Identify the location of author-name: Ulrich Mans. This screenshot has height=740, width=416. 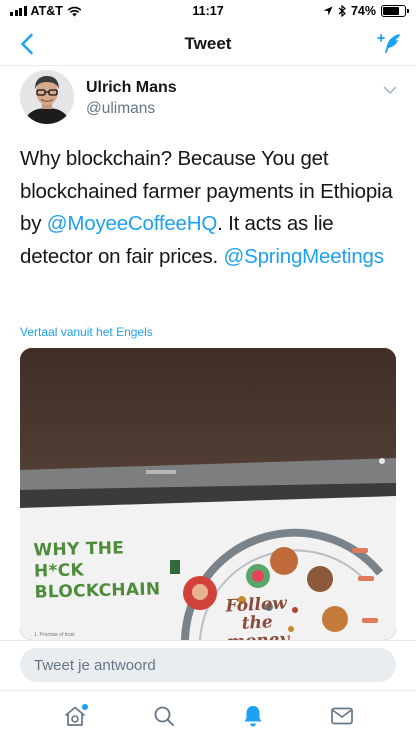
(131, 88).